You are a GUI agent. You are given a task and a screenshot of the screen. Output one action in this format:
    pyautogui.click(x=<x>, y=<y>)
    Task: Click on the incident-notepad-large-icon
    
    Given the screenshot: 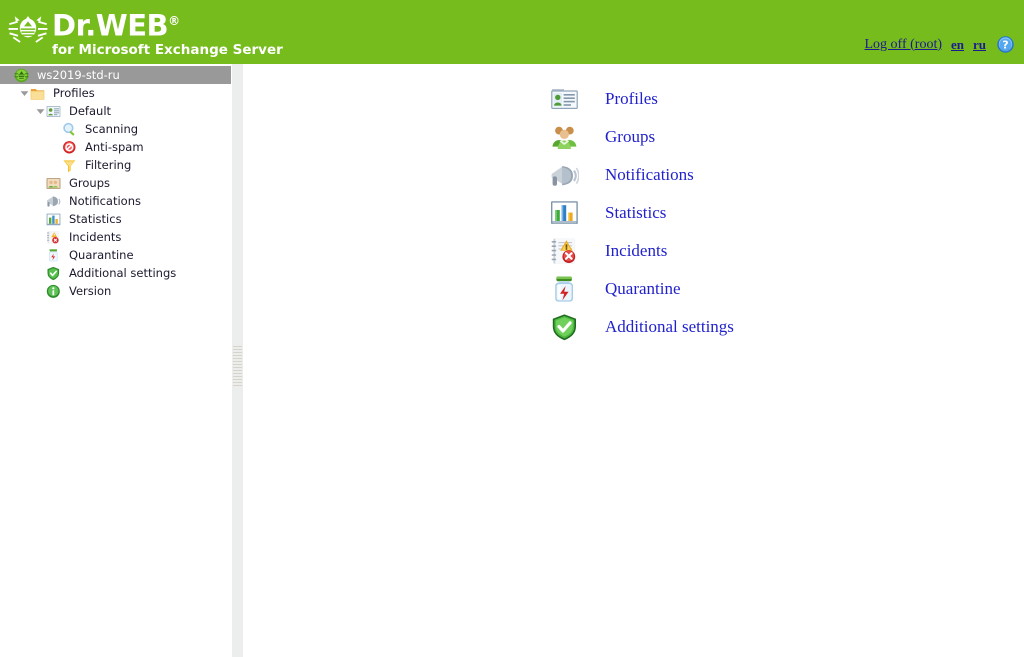 What is the action you would take?
    pyautogui.click(x=563, y=251)
    